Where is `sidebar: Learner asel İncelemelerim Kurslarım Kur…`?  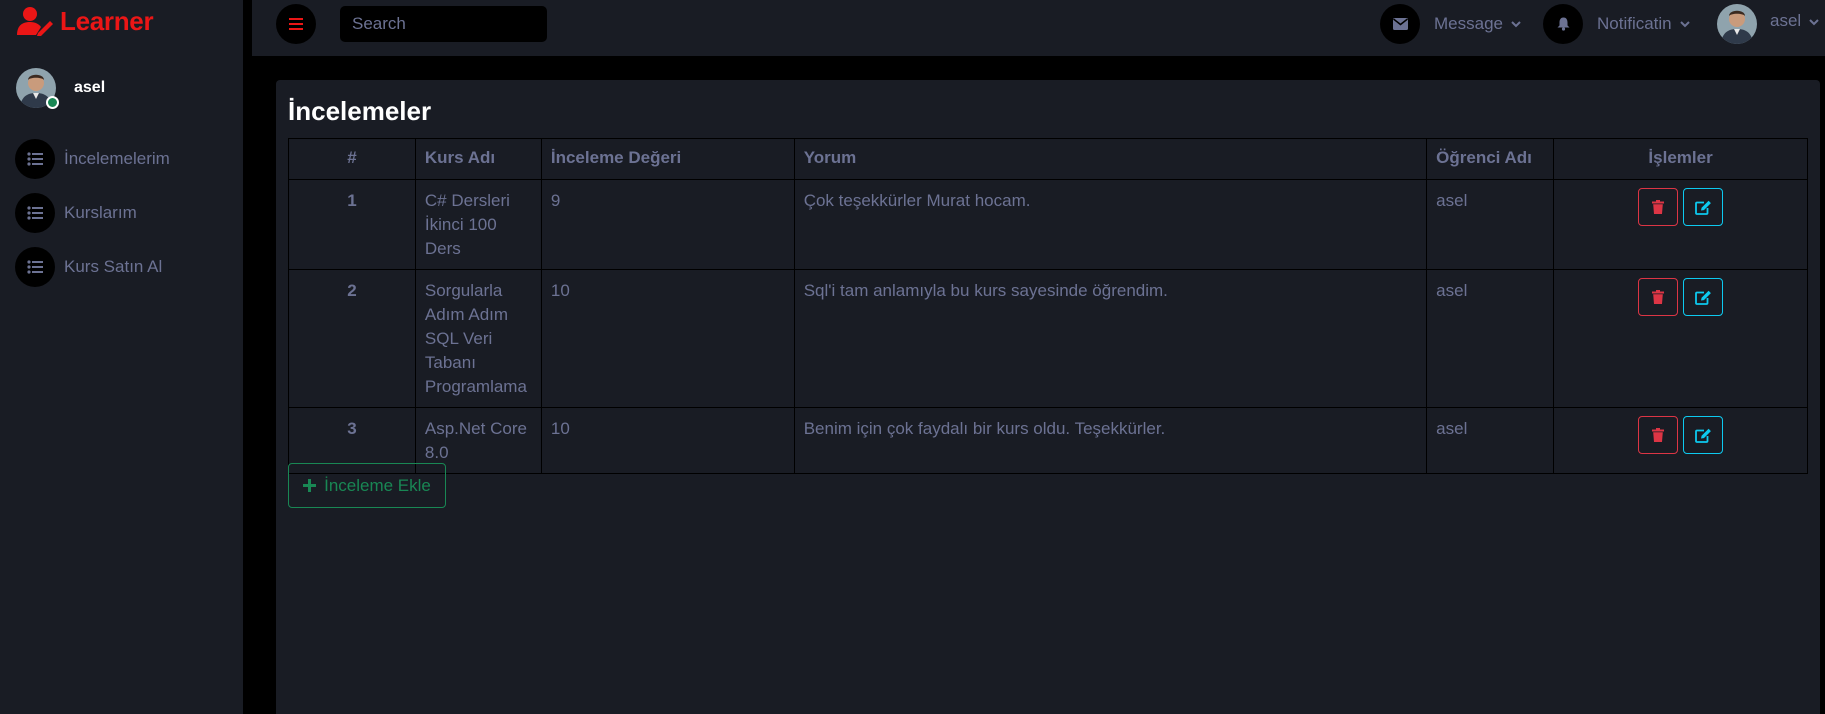
sidebar: Learner asel İncelemelerim Kurslarım Kur… is located at coordinates (121, 357).